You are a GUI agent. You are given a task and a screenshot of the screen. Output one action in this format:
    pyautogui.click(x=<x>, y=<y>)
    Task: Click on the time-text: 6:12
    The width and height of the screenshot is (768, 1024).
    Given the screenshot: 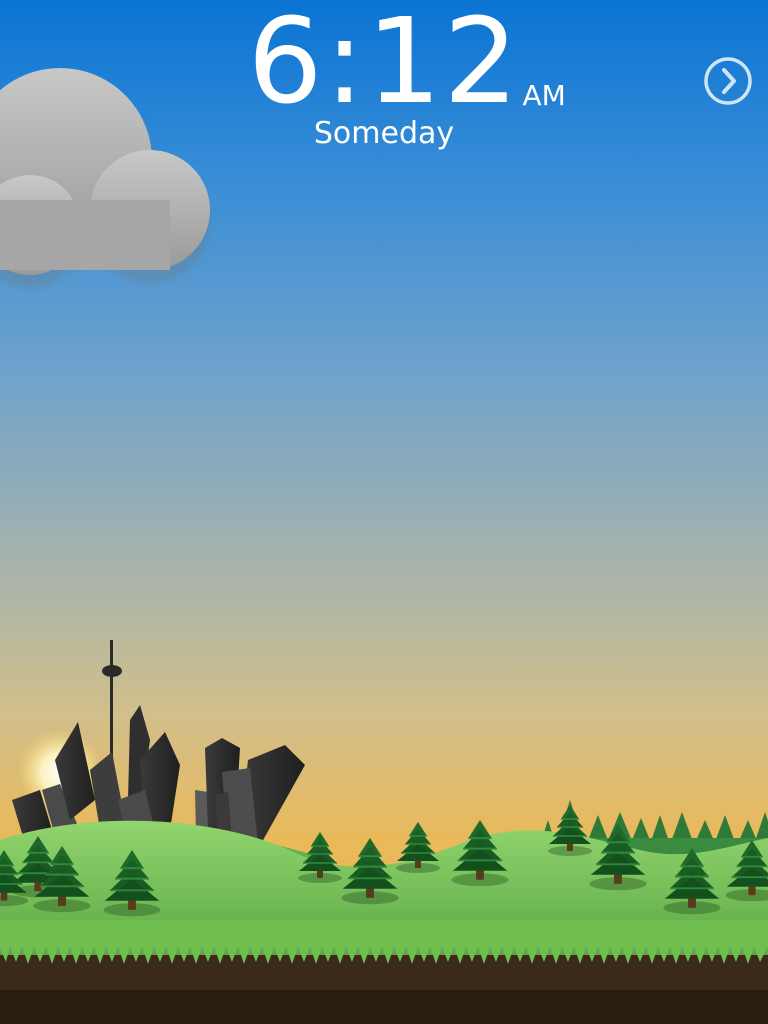 What is the action you would take?
    pyautogui.click(x=384, y=65)
    